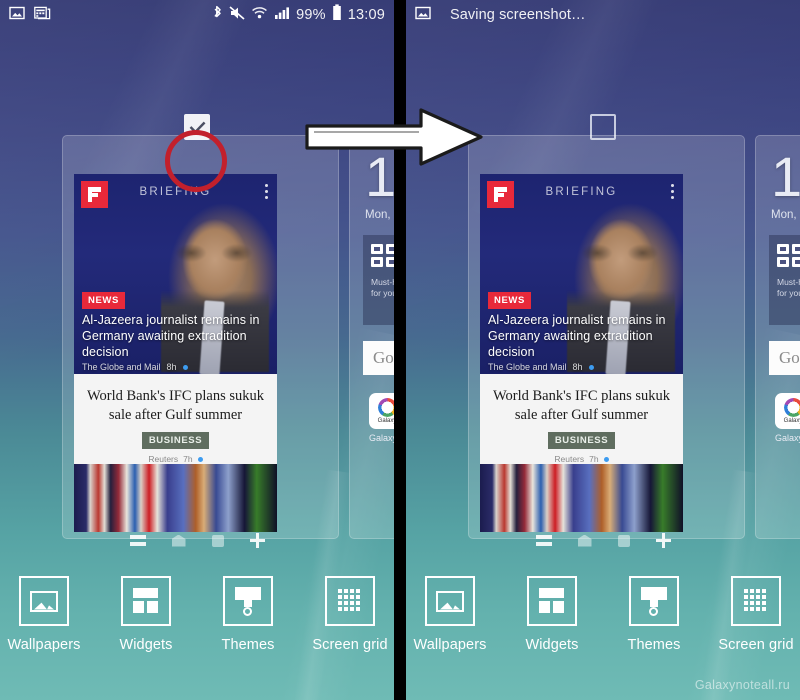  Describe the element at coordinates (197, 15) in the screenshot. I see `status-bar: 99% 13:09` at that location.